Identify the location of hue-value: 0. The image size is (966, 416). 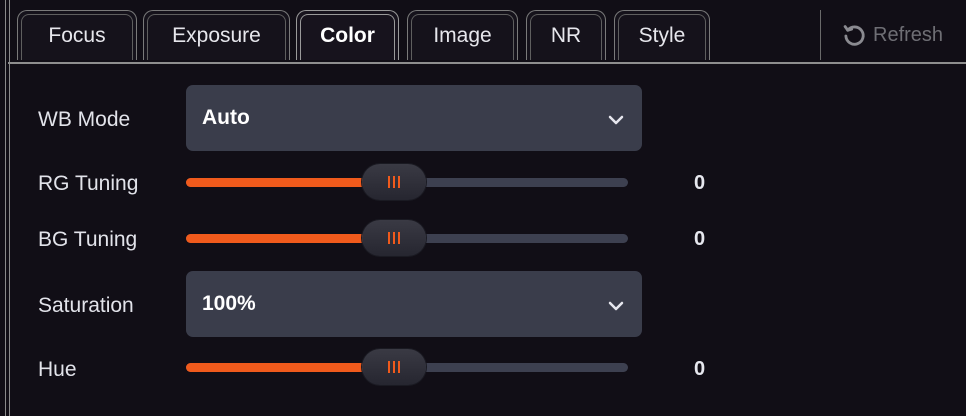
(700, 369).